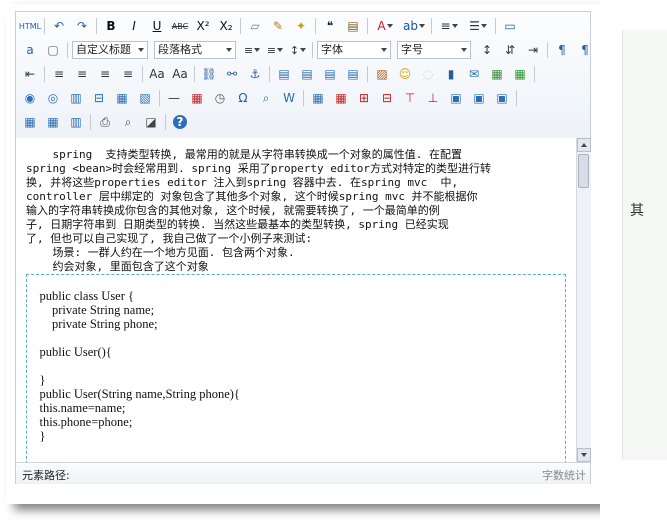  I want to click on fullscreen-glyph: ▭, so click(510, 26).